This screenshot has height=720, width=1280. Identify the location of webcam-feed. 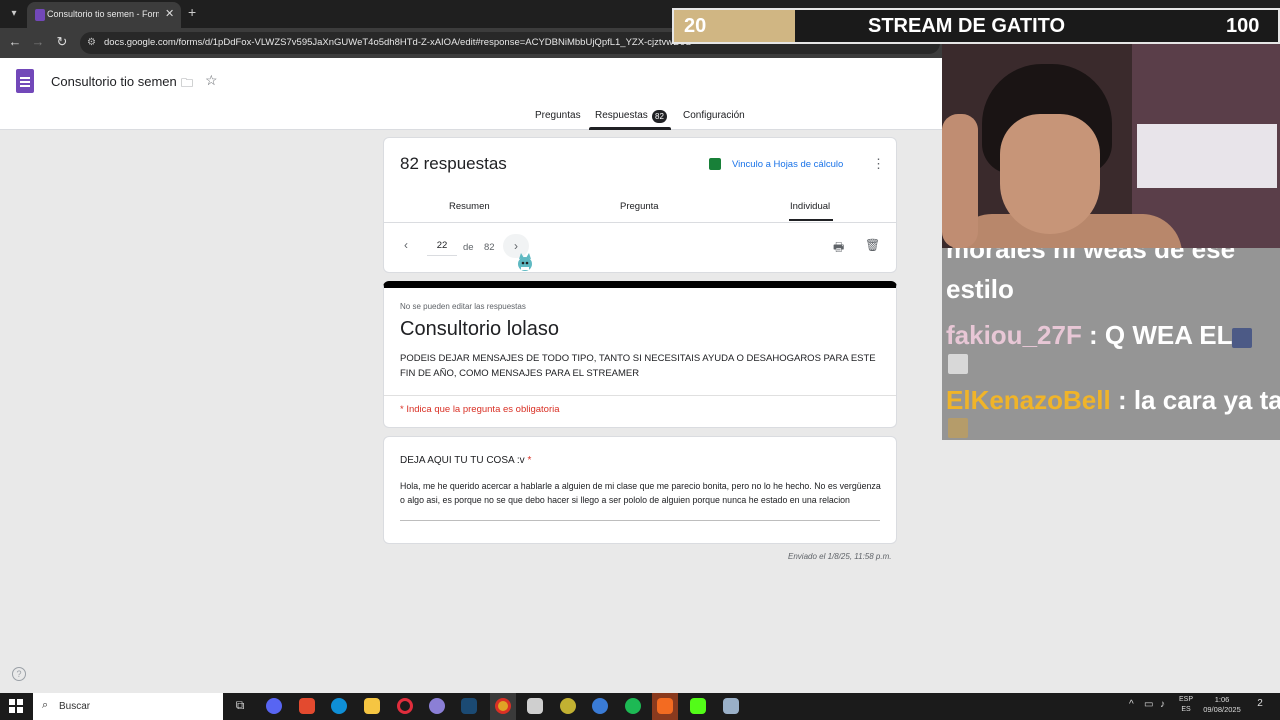
(1111, 146).